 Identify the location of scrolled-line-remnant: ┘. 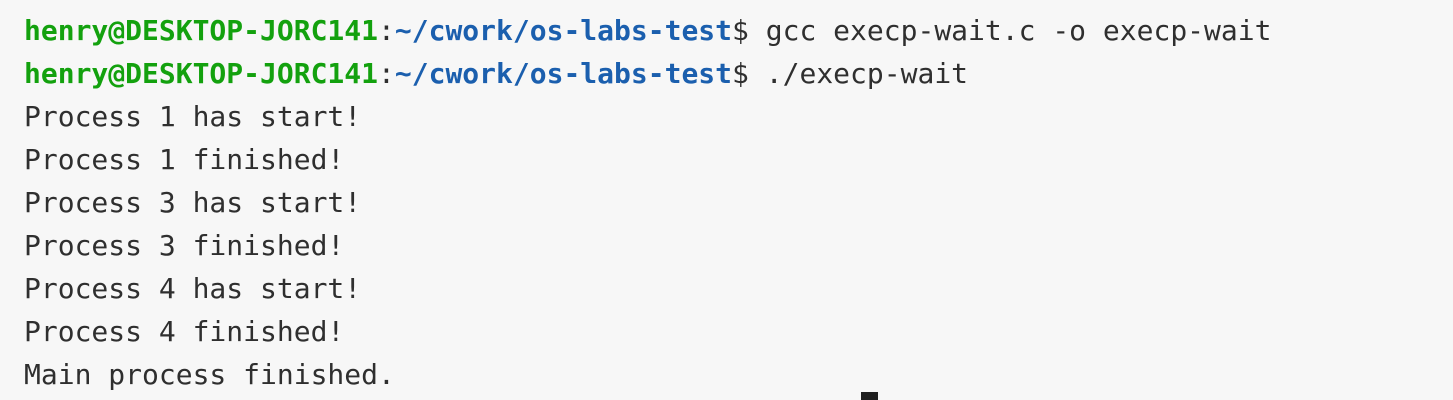
(49, 4).